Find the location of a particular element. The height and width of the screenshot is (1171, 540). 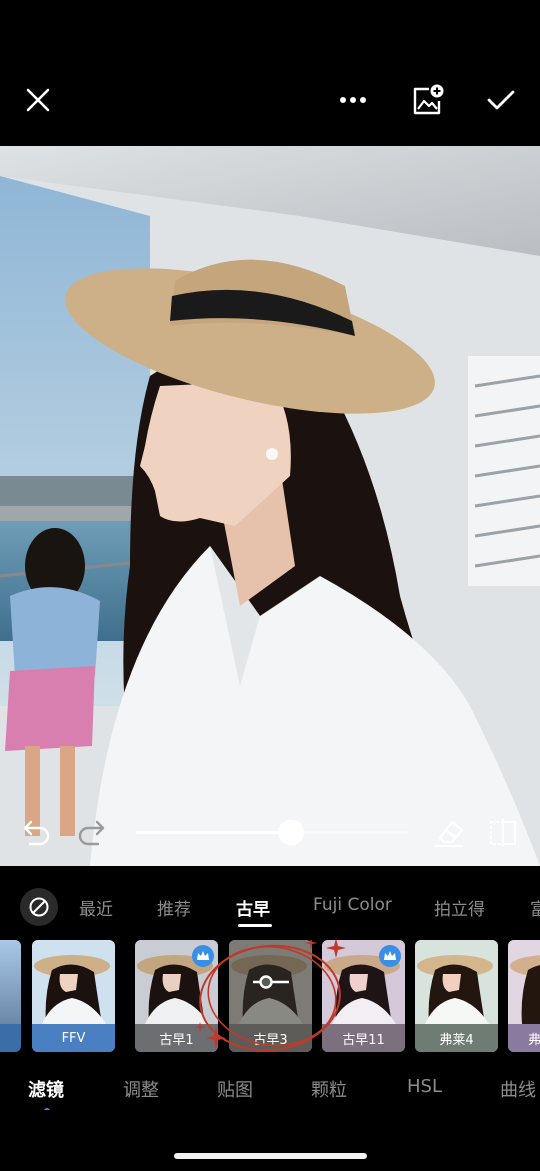

category-recent: 最近 is located at coordinates (96, 907).